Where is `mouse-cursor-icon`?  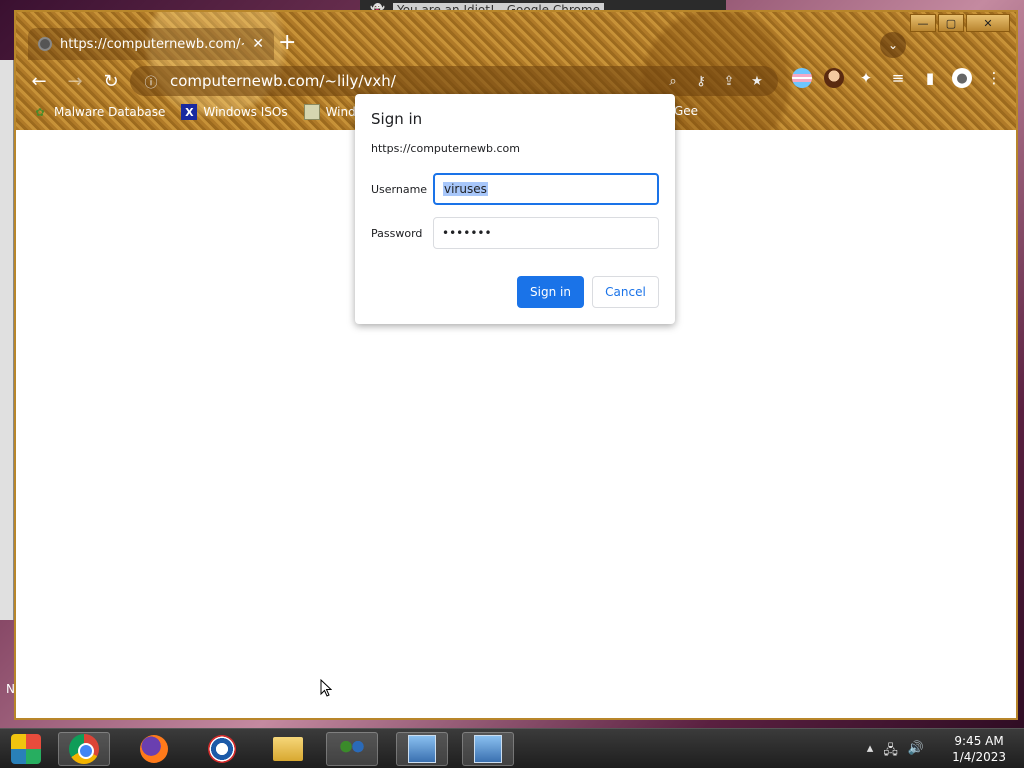 mouse-cursor-icon is located at coordinates (326, 688).